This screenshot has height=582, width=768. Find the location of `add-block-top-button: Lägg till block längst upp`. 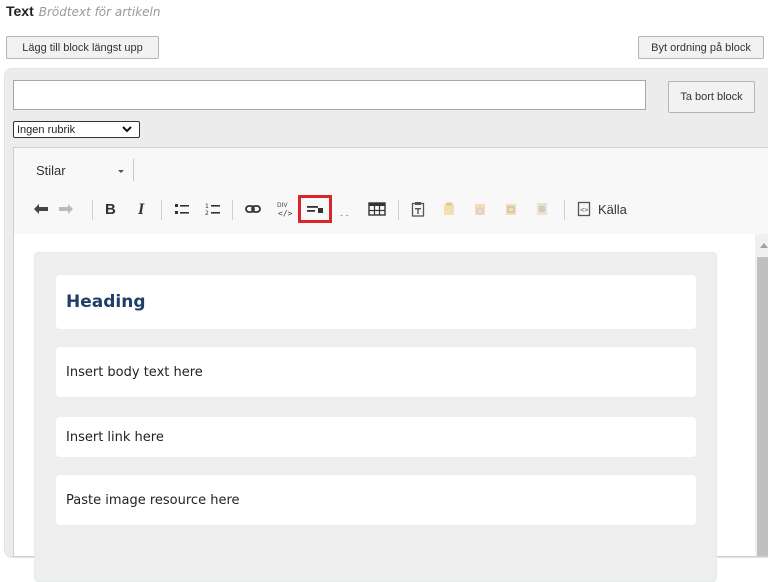

add-block-top-button: Lägg till block längst upp is located at coordinates (82, 47).